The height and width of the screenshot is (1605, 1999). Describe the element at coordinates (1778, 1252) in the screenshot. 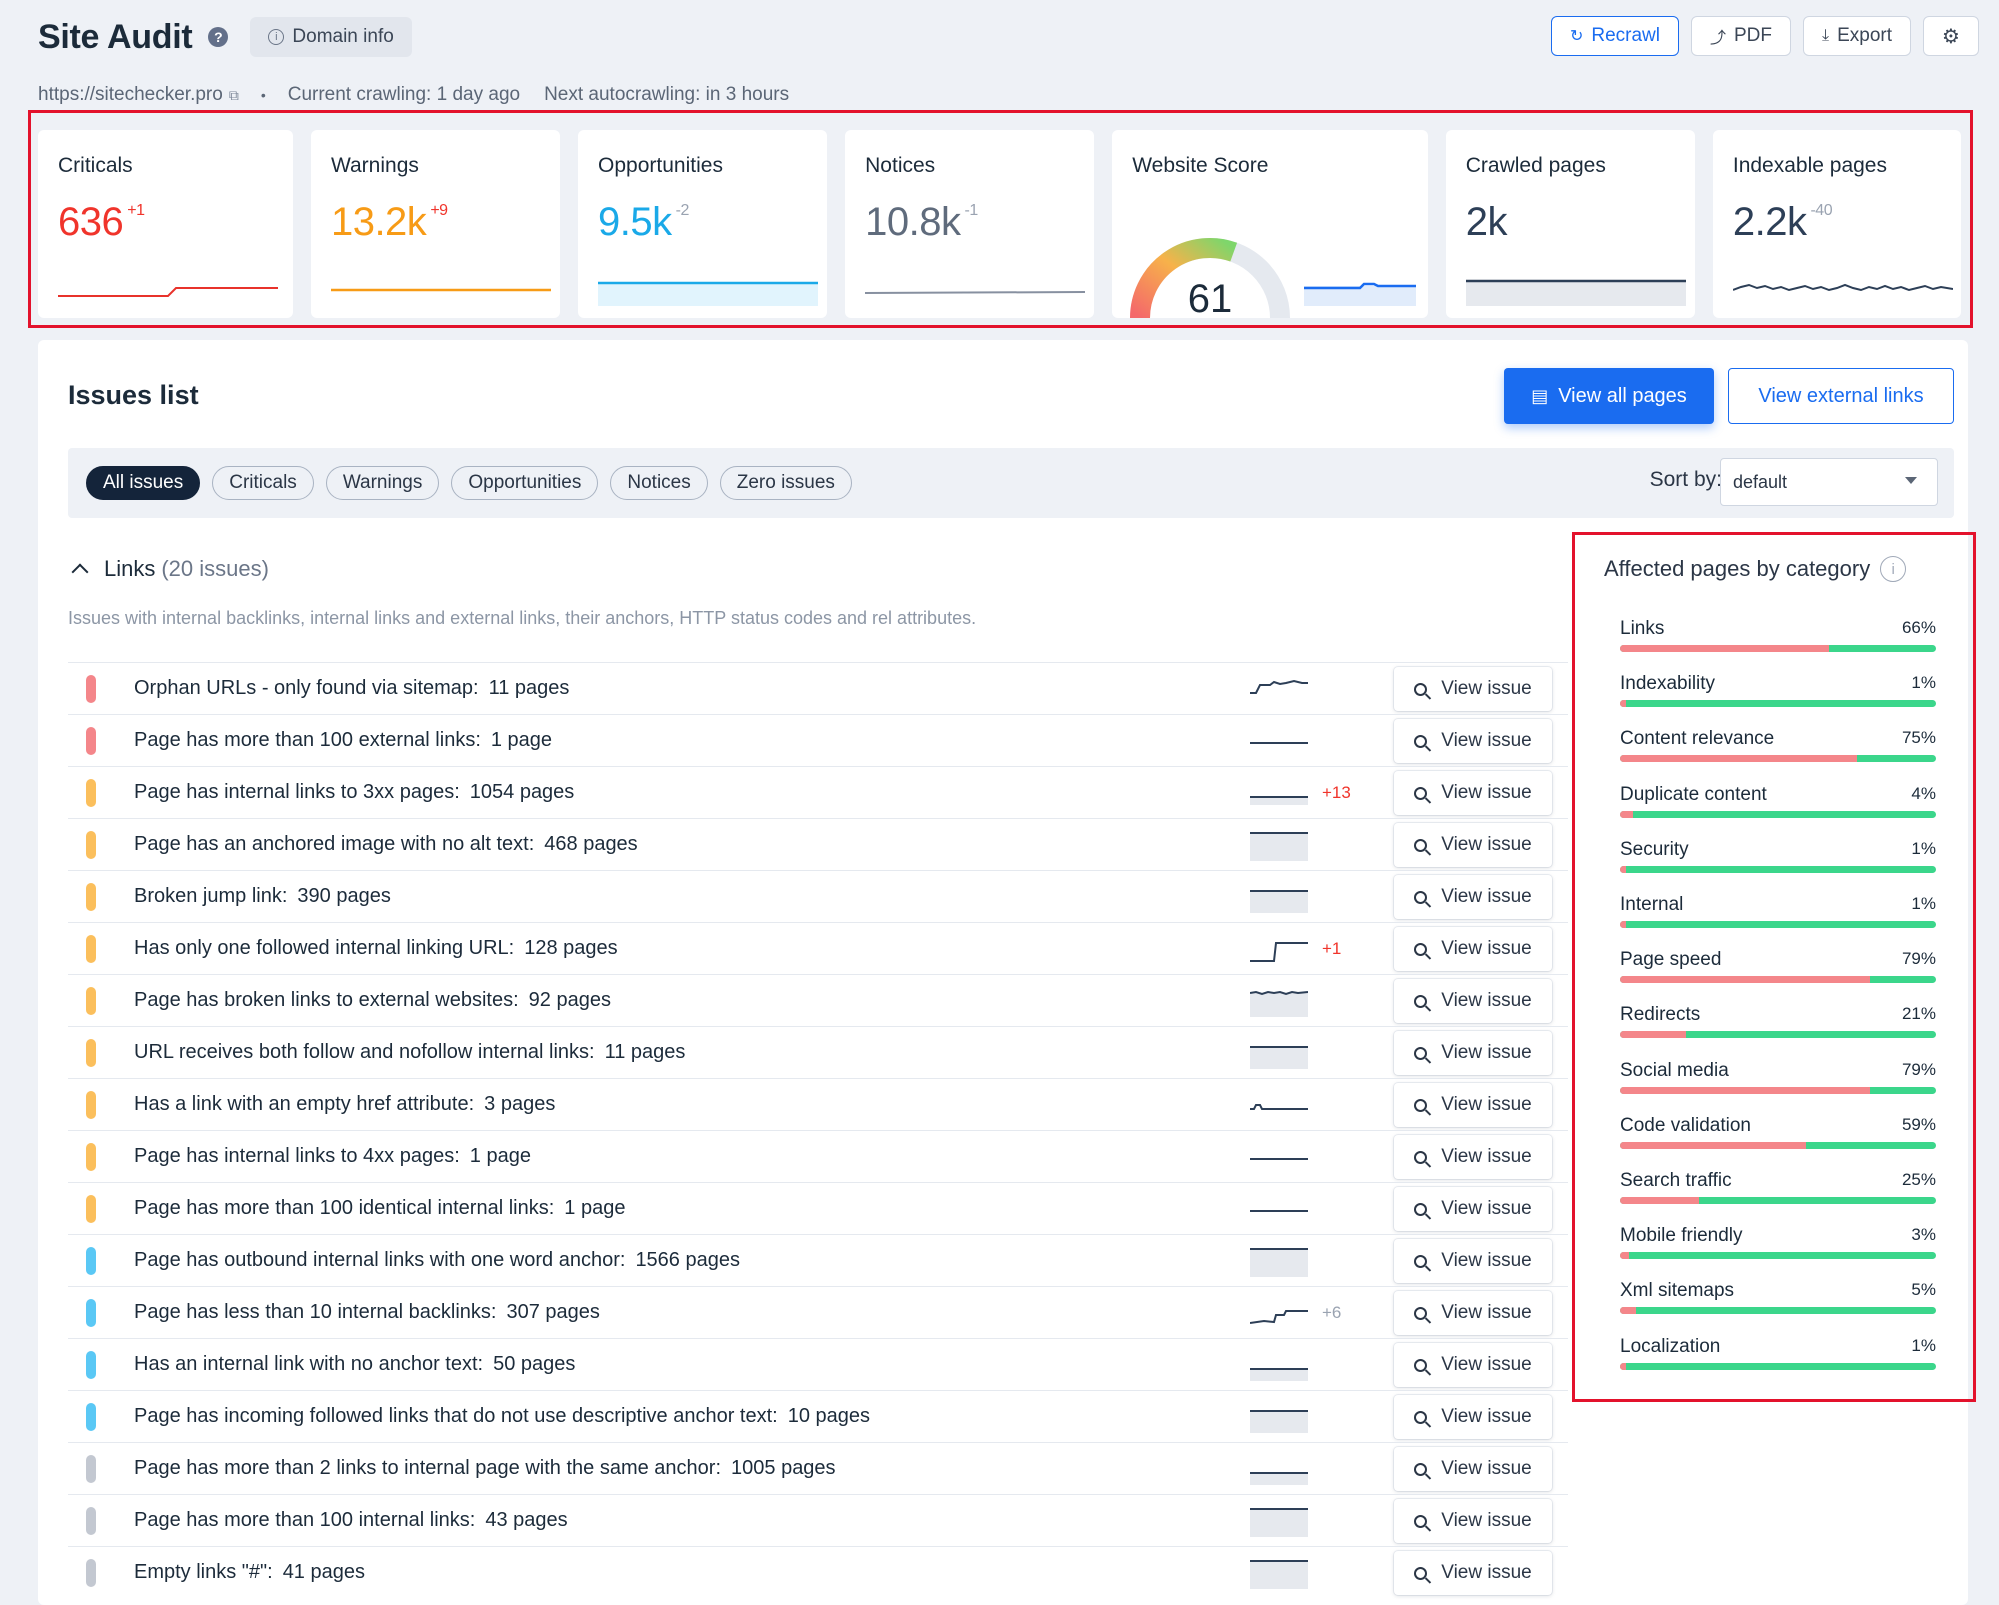

I see `category-item: Mobile friendly 3%` at that location.